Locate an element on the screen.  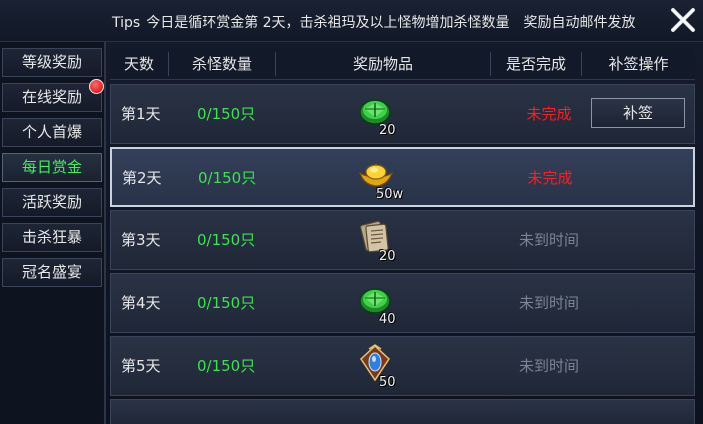
sidebar-item-daily-bounty: 每日赏金 is located at coordinates (52, 167).